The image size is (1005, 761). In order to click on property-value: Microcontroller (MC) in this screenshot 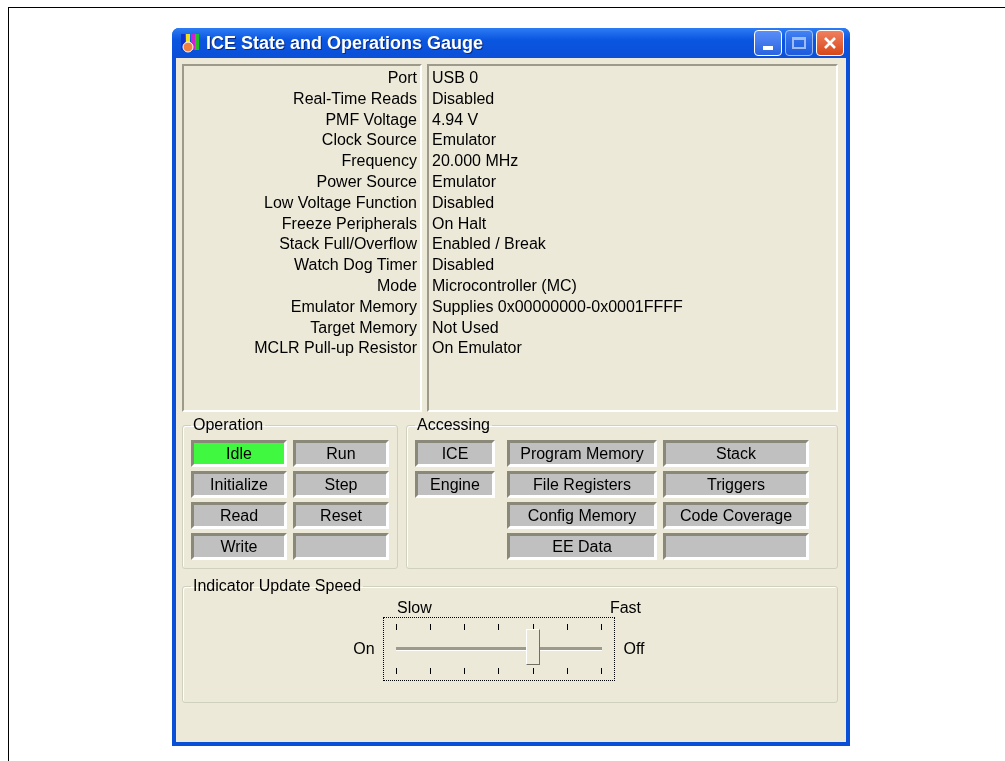, I will do `click(505, 285)`.